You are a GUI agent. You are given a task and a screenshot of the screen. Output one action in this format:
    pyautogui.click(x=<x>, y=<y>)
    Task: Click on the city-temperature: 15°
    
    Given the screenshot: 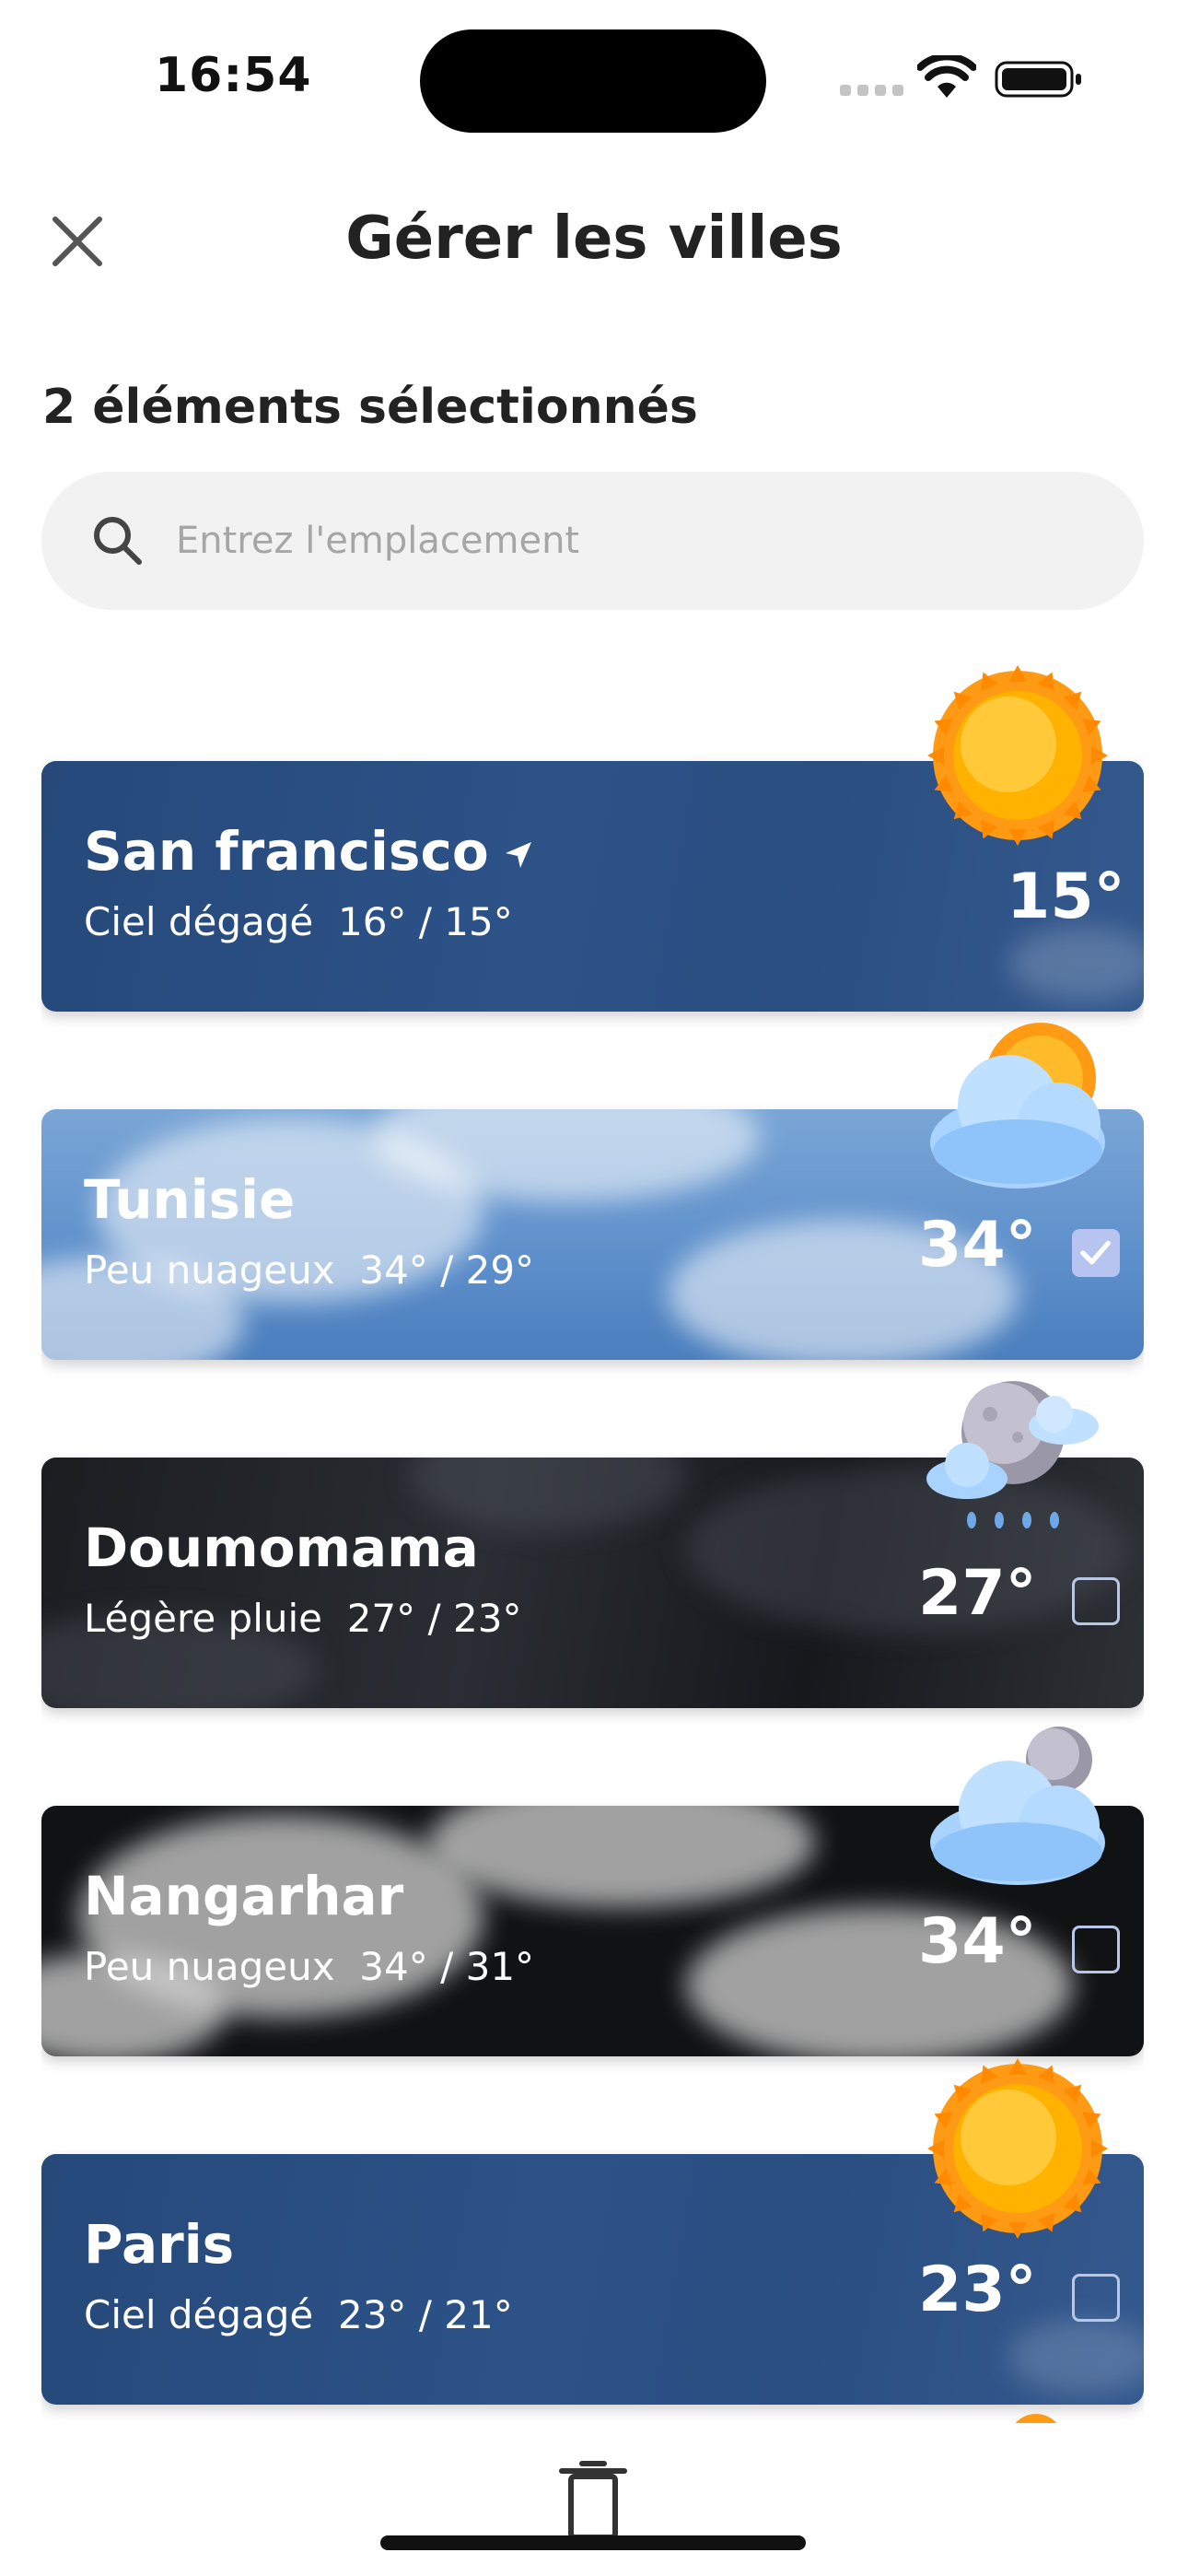 What is the action you would take?
    pyautogui.click(x=1066, y=897)
    